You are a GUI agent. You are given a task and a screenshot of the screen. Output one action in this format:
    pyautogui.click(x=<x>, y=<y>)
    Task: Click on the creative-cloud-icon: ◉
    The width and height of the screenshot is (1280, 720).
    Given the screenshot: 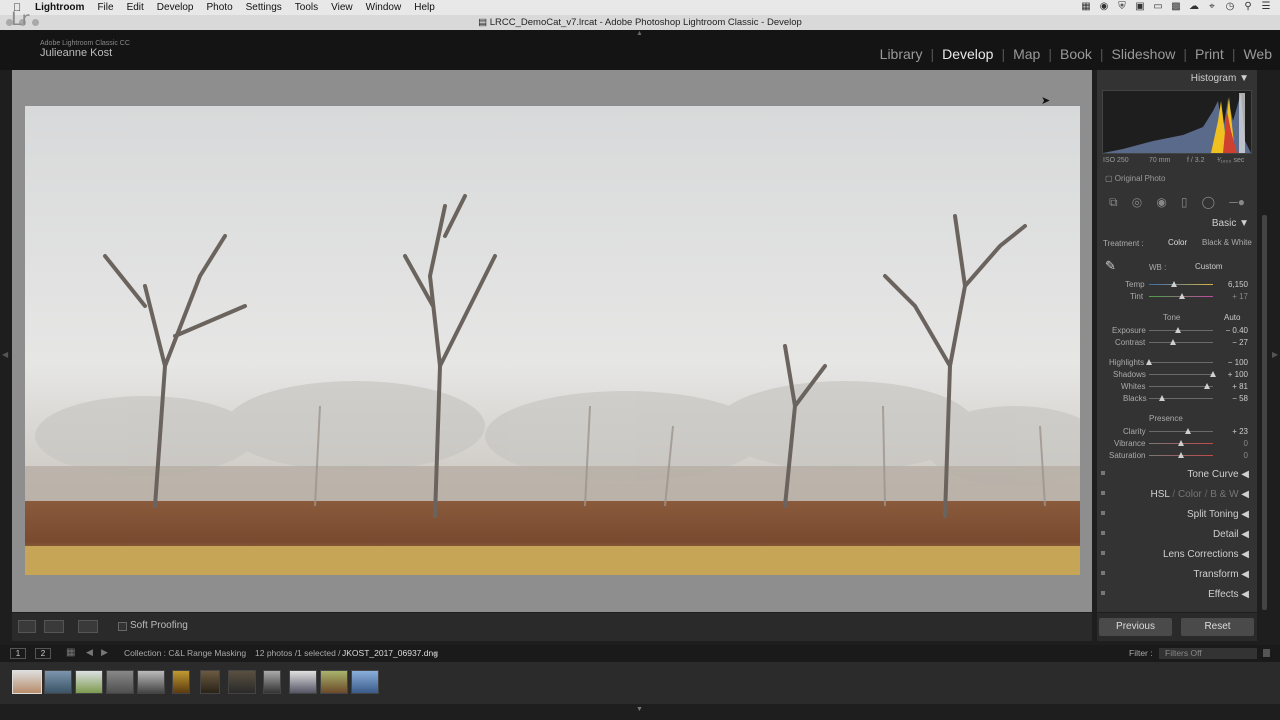 What is the action you would take?
    pyautogui.click(x=1104, y=7)
    